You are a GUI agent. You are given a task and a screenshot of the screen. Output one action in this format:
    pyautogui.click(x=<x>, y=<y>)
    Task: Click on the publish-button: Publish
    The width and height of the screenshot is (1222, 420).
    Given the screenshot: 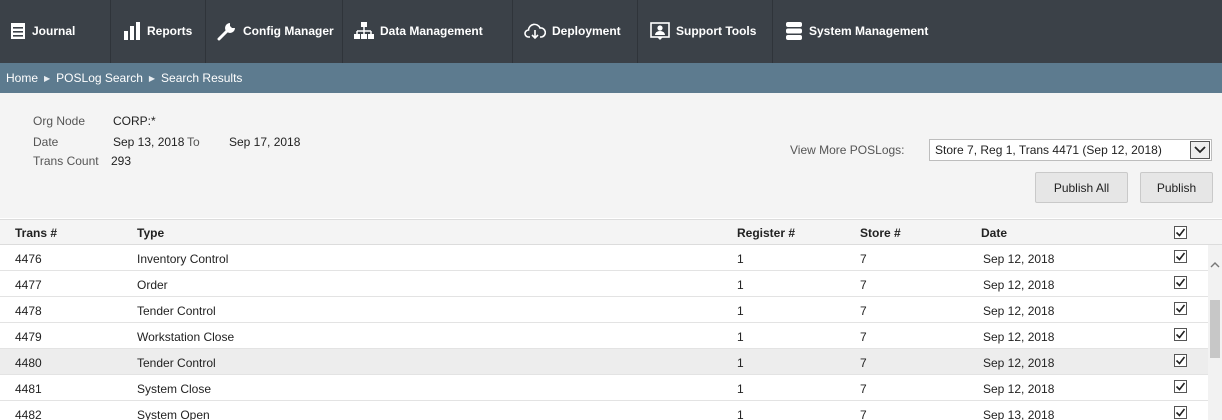 What is the action you would take?
    pyautogui.click(x=1176, y=187)
    